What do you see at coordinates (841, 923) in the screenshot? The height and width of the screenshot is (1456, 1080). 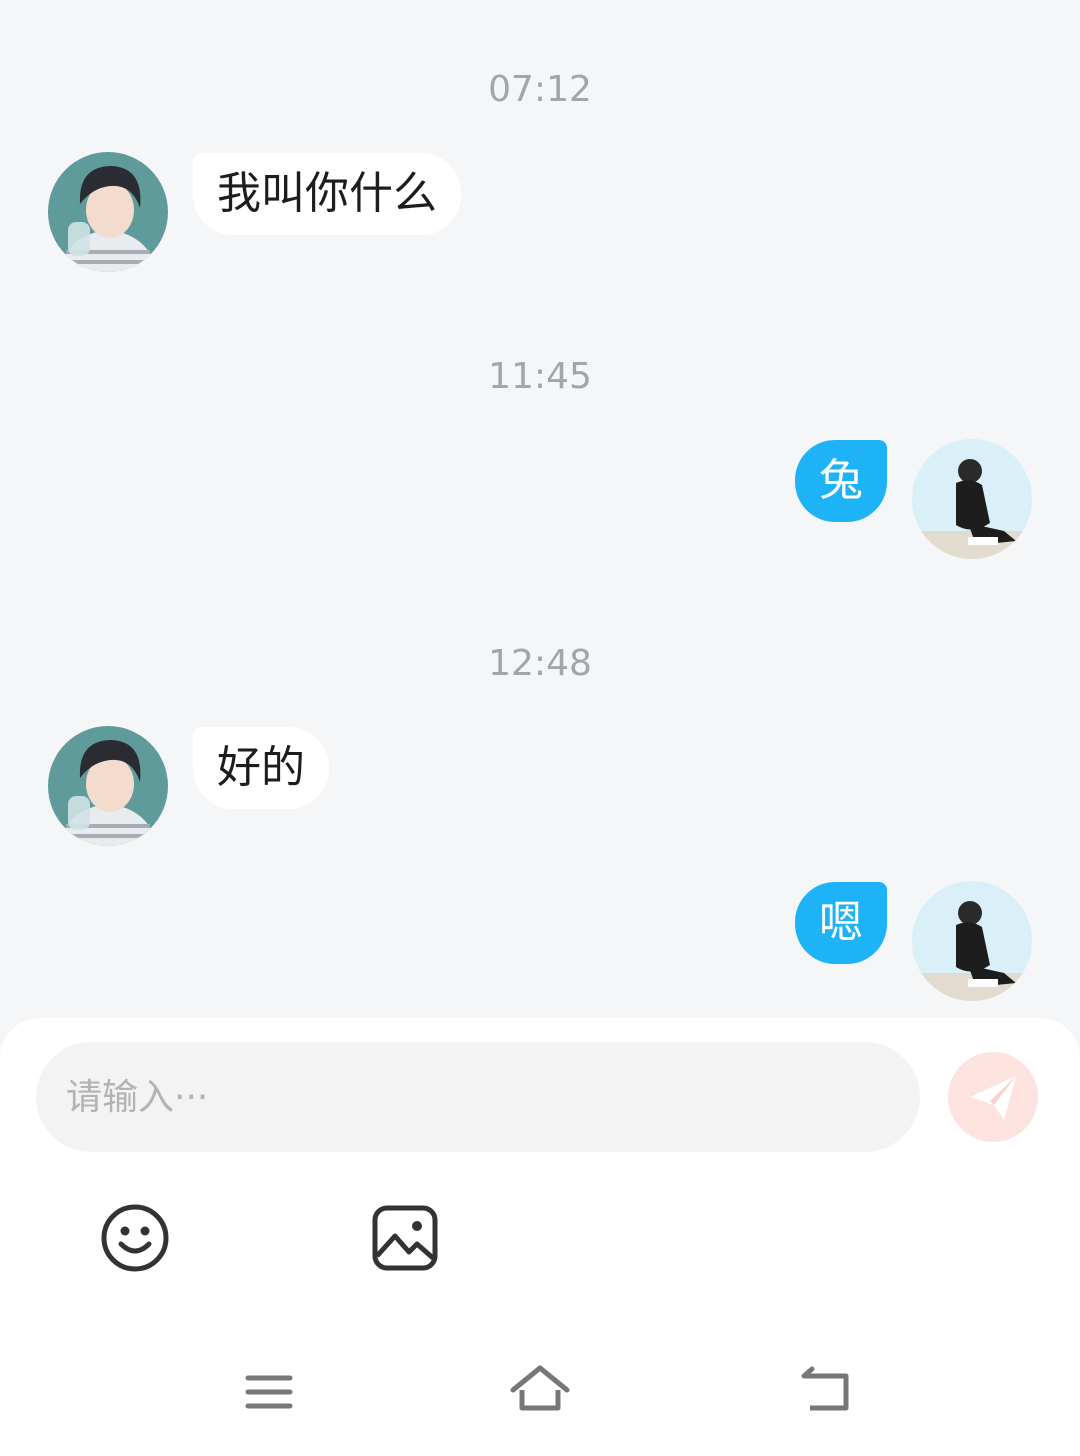 I see `outgoing-message: 嗯` at bounding box center [841, 923].